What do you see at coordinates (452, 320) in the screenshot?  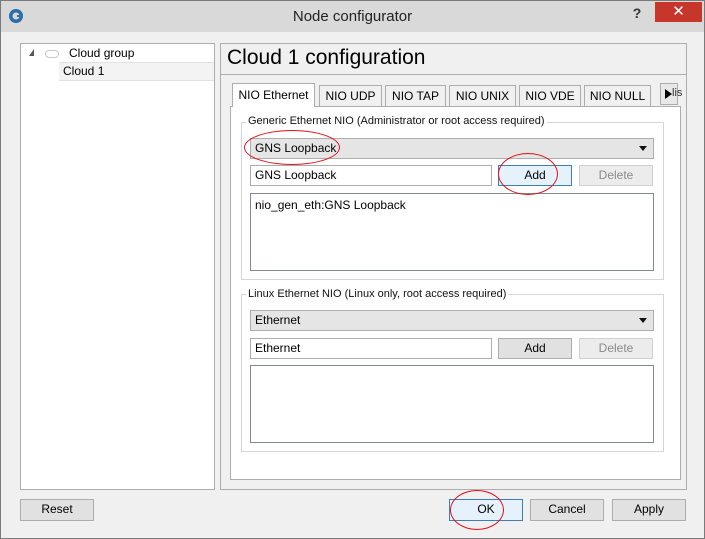 I see `linux-interface-combo: Ethernet` at bounding box center [452, 320].